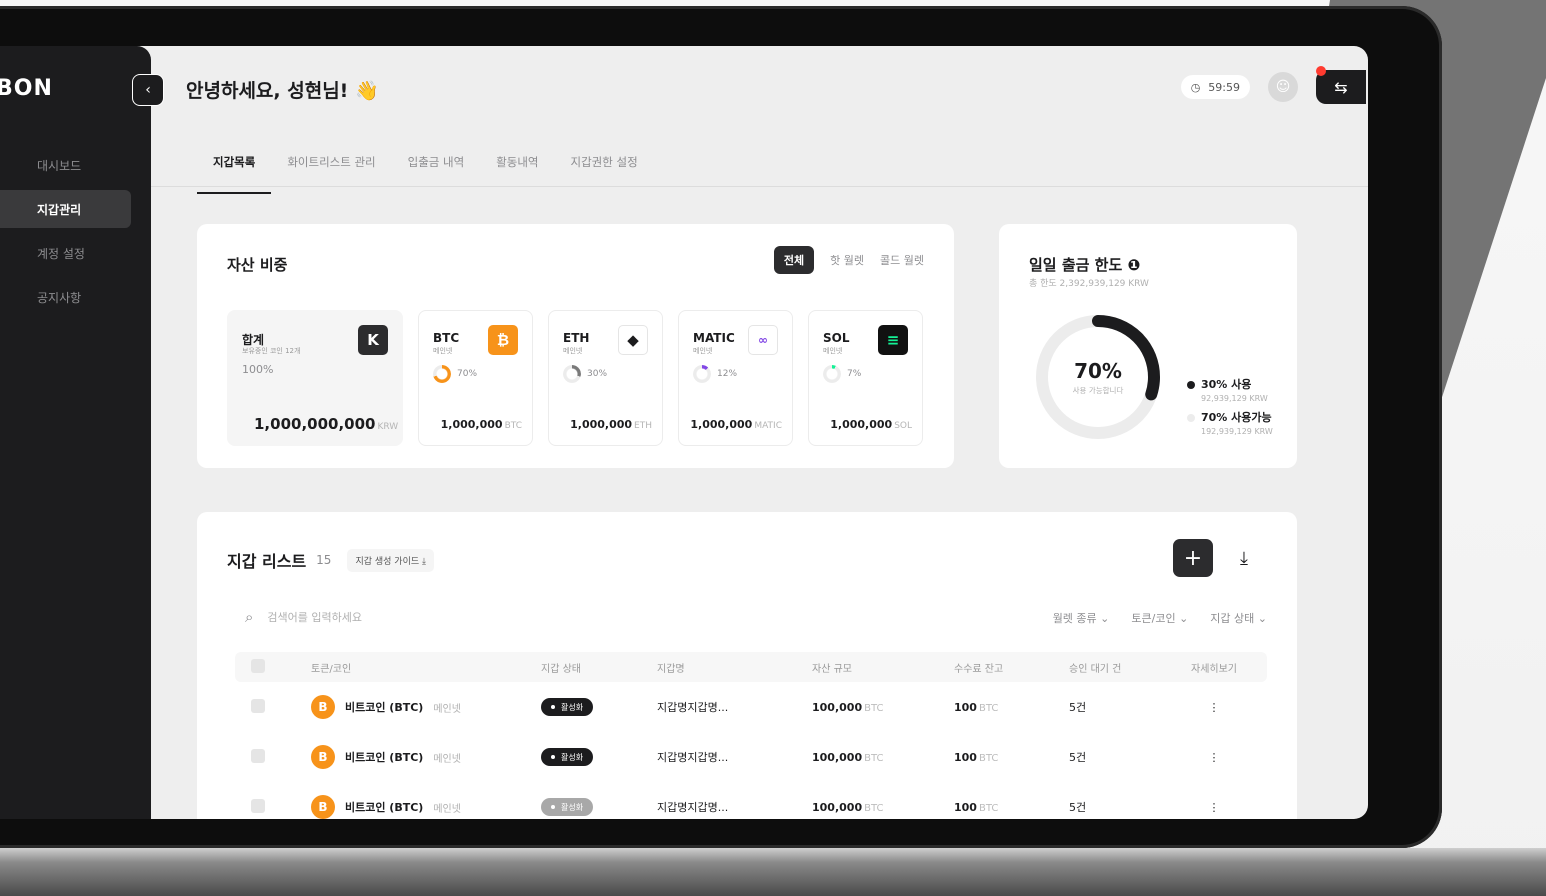 The image size is (1546, 896). Describe the element at coordinates (763, 340) in the screenshot. I see `polygon-icon: ∞` at that location.